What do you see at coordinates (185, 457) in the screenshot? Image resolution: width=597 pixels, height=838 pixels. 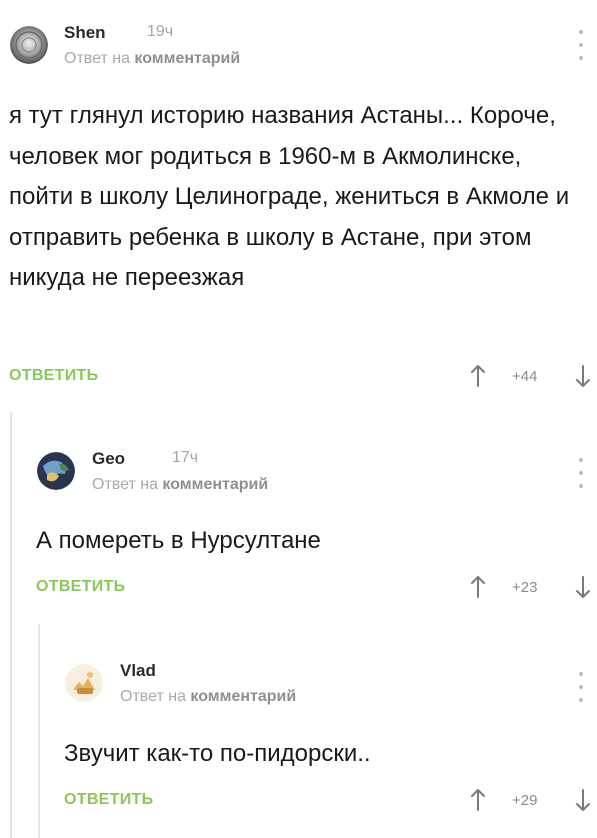 I see `comment-time: 17ч` at bounding box center [185, 457].